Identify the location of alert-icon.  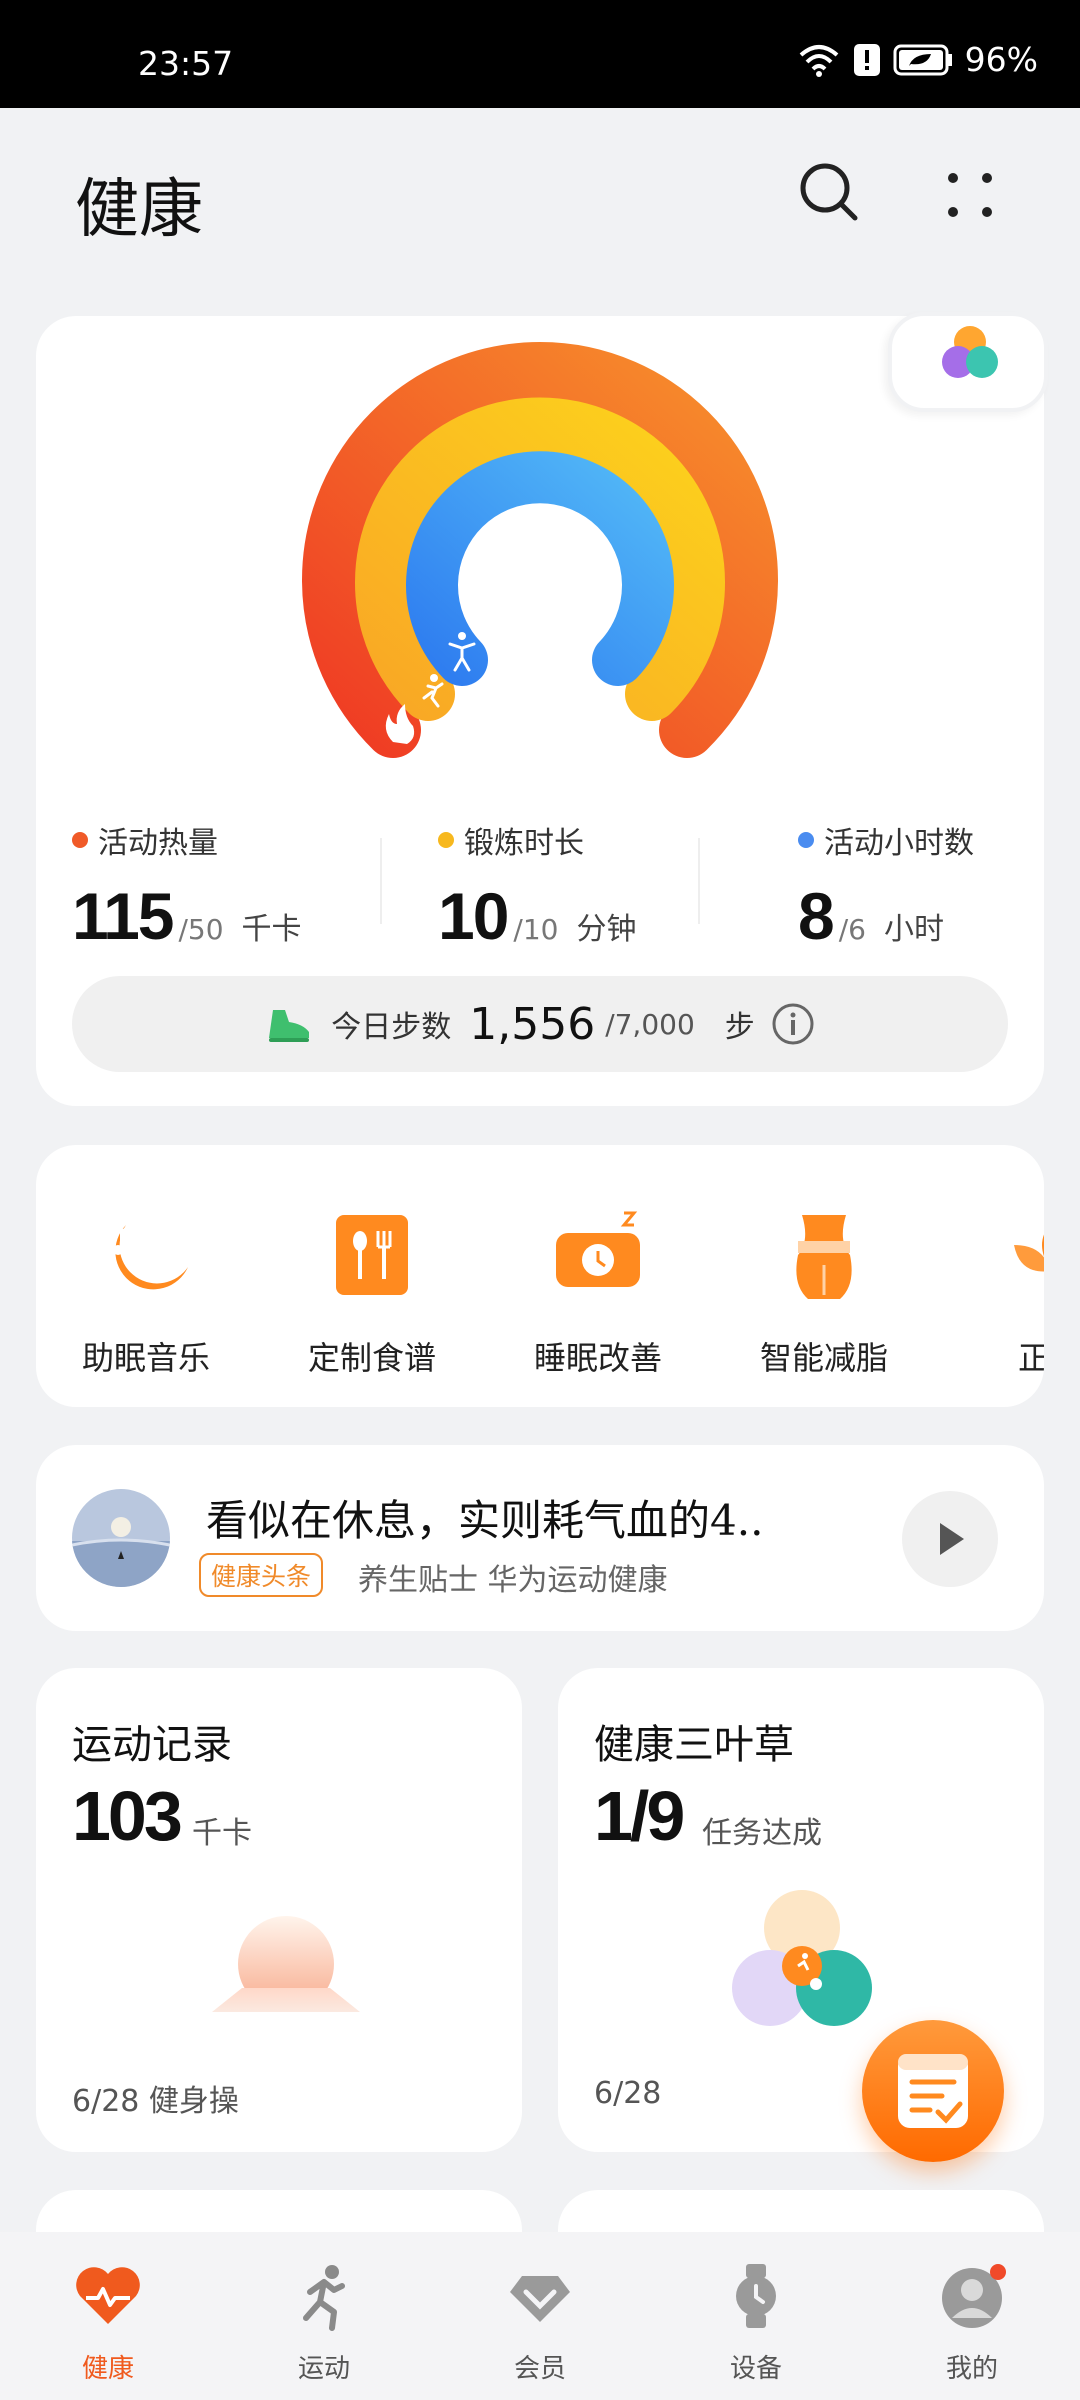
(866, 59).